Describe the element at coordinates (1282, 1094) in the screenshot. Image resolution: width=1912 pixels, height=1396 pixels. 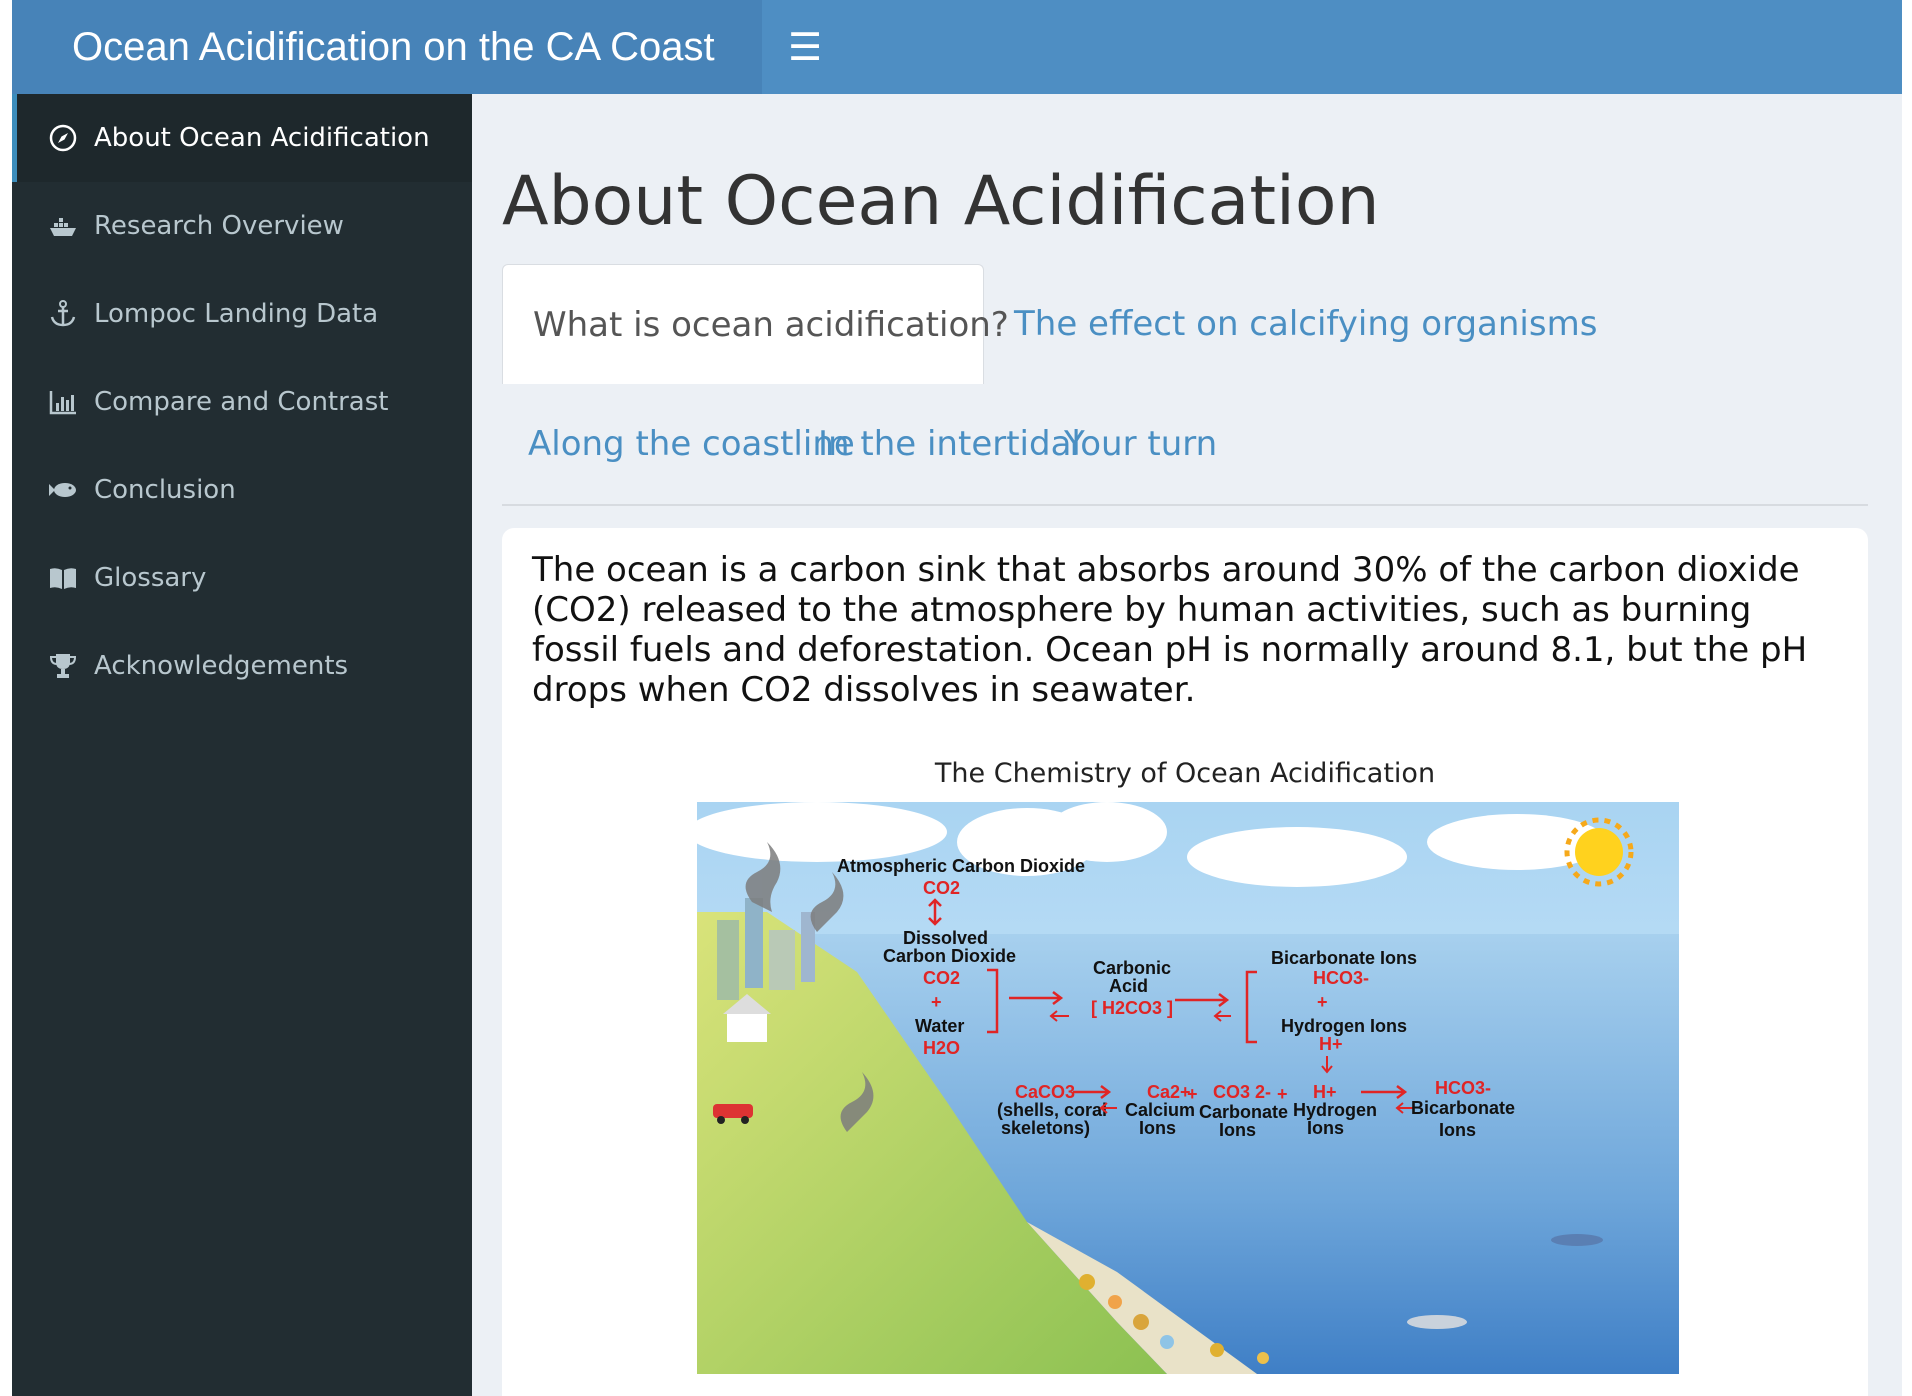
I see `label-plus-4: +` at that location.